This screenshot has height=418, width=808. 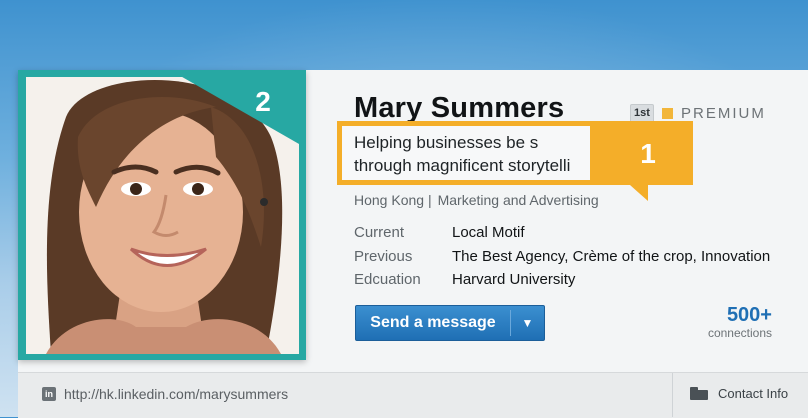 What do you see at coordinates (753, 393) in the screenshot?
I see `contact-info-label: Contact Info` at bounding box center [753, 393].